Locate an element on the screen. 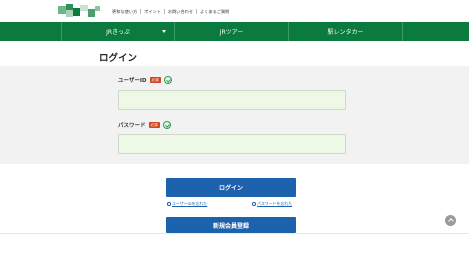 The image size is (469, 272). main-nav: JRきっぷ JRツアー 駅レンタカー is located at coordinates (234, 31).